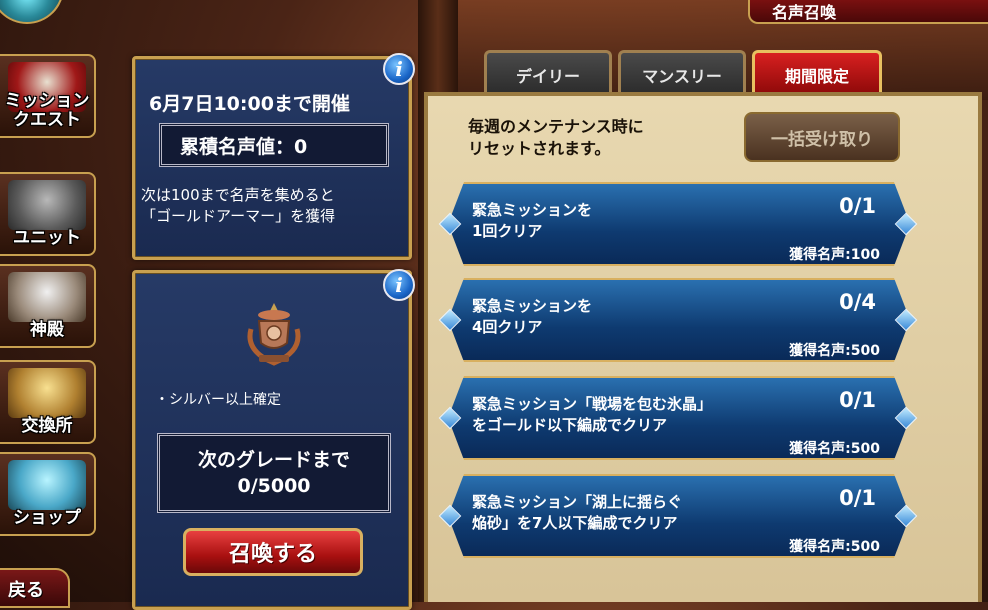 This screenshot has width=988, height=610. Describe the element at coordinates (47, 101) in the screenshot. I see `sidebar-item-label-line1: ミッション` at that location.